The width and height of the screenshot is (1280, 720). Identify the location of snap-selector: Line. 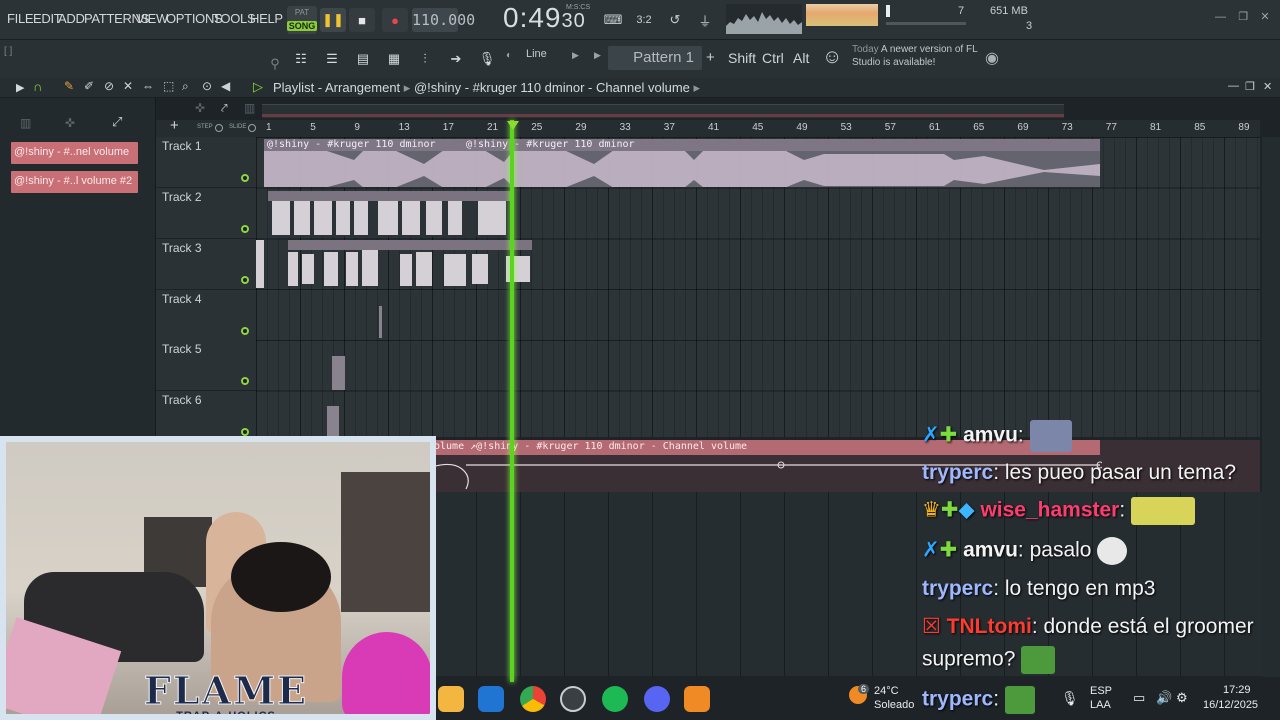
(545, 57).